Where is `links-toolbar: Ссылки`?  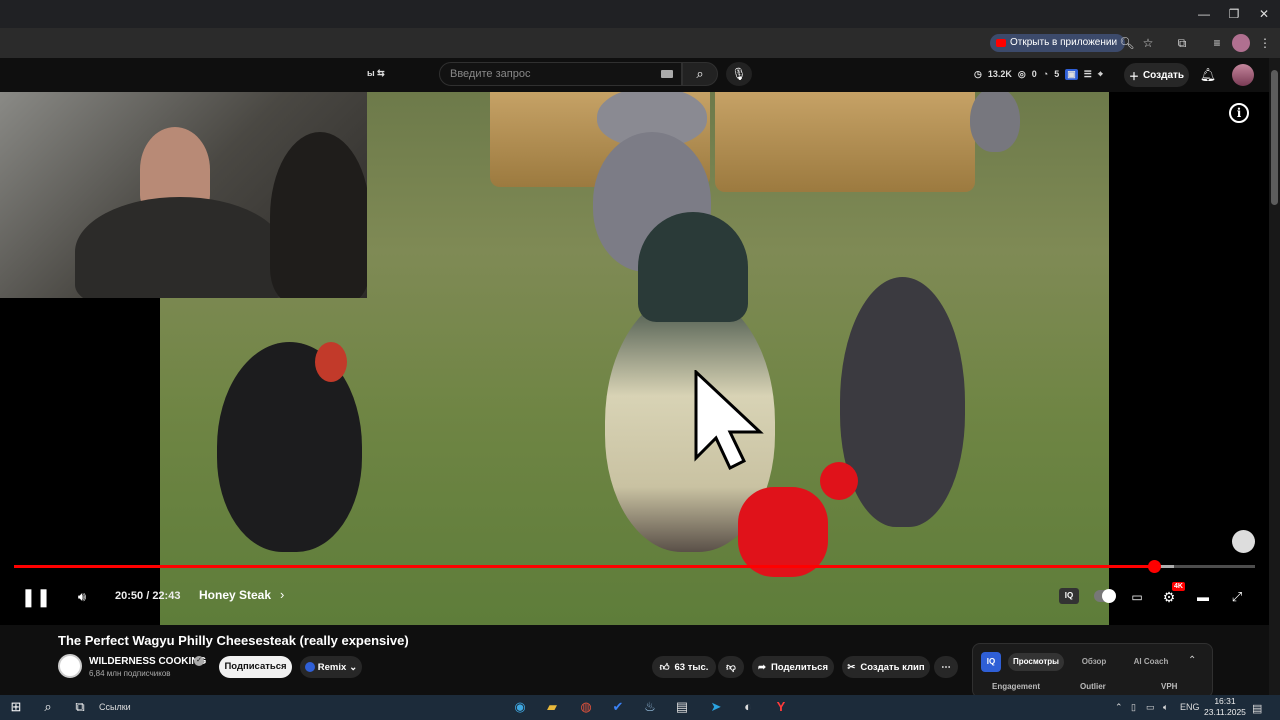 links-toolbar: Ссылки is located at coordinates (115, 707).